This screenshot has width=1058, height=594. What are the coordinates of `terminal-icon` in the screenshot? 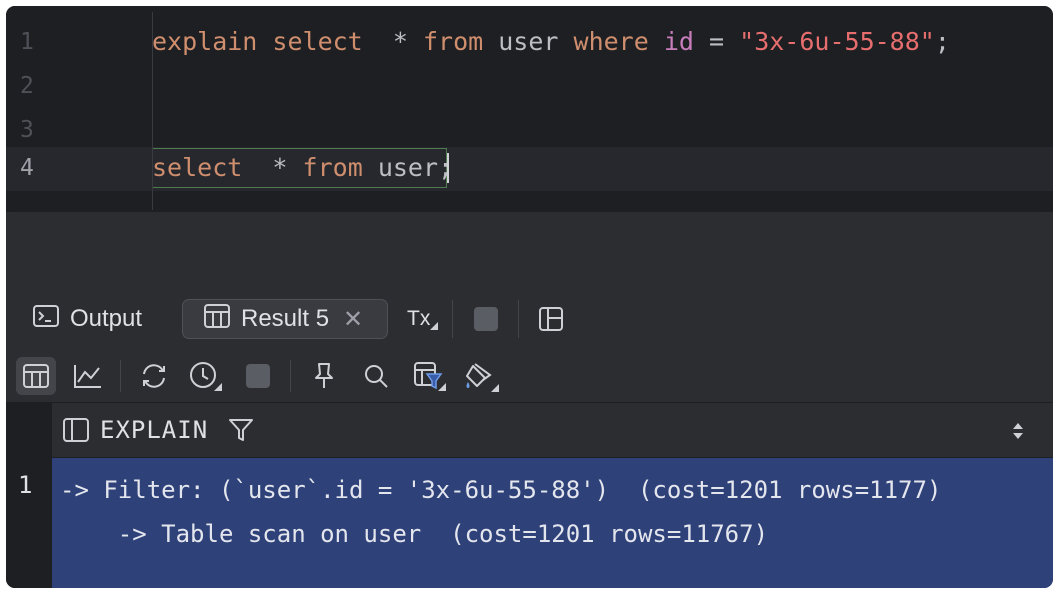 It's located at (46, 319).